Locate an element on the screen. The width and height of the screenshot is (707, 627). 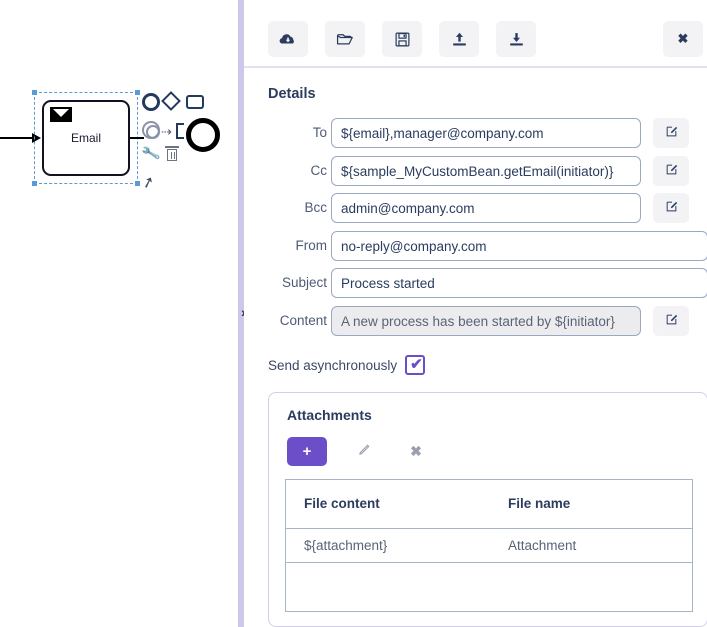
cc-edit-button is located at coordinates (671, 171).